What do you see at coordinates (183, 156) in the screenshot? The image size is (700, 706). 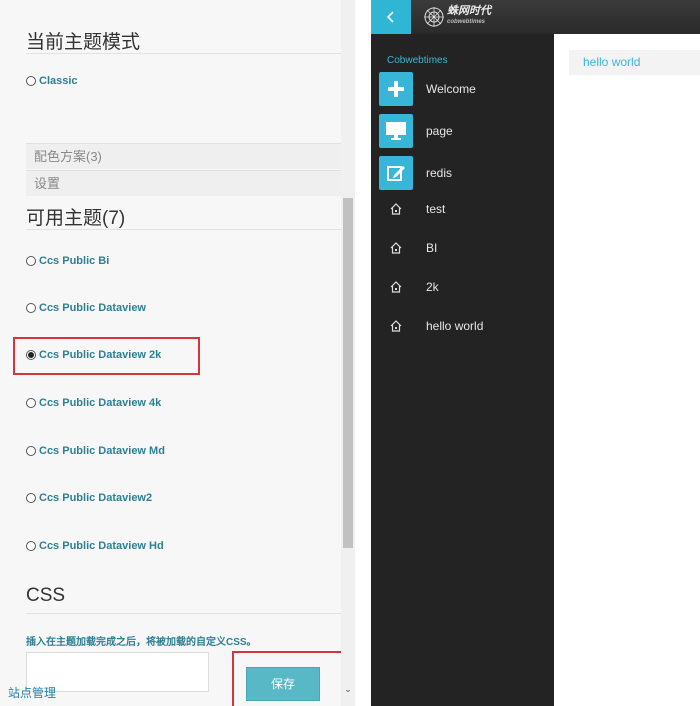 I see `color-scheme-bar: 配色方案(3)` at bounding box center [183, 156].